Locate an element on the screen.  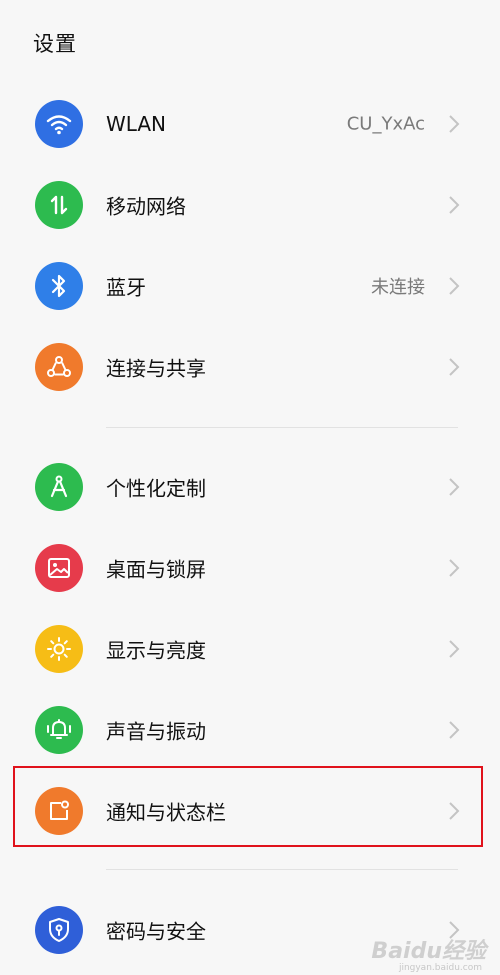
wallpaper-icon is located at coordinates (59, 568).